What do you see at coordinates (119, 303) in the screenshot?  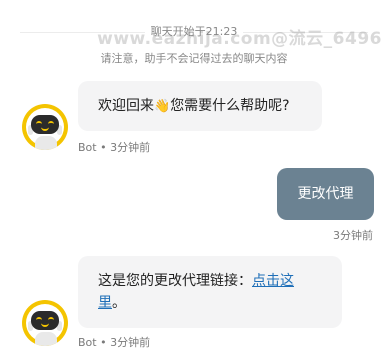 I see `bot-message-text-end: 。` at bounding box center [119, 303].